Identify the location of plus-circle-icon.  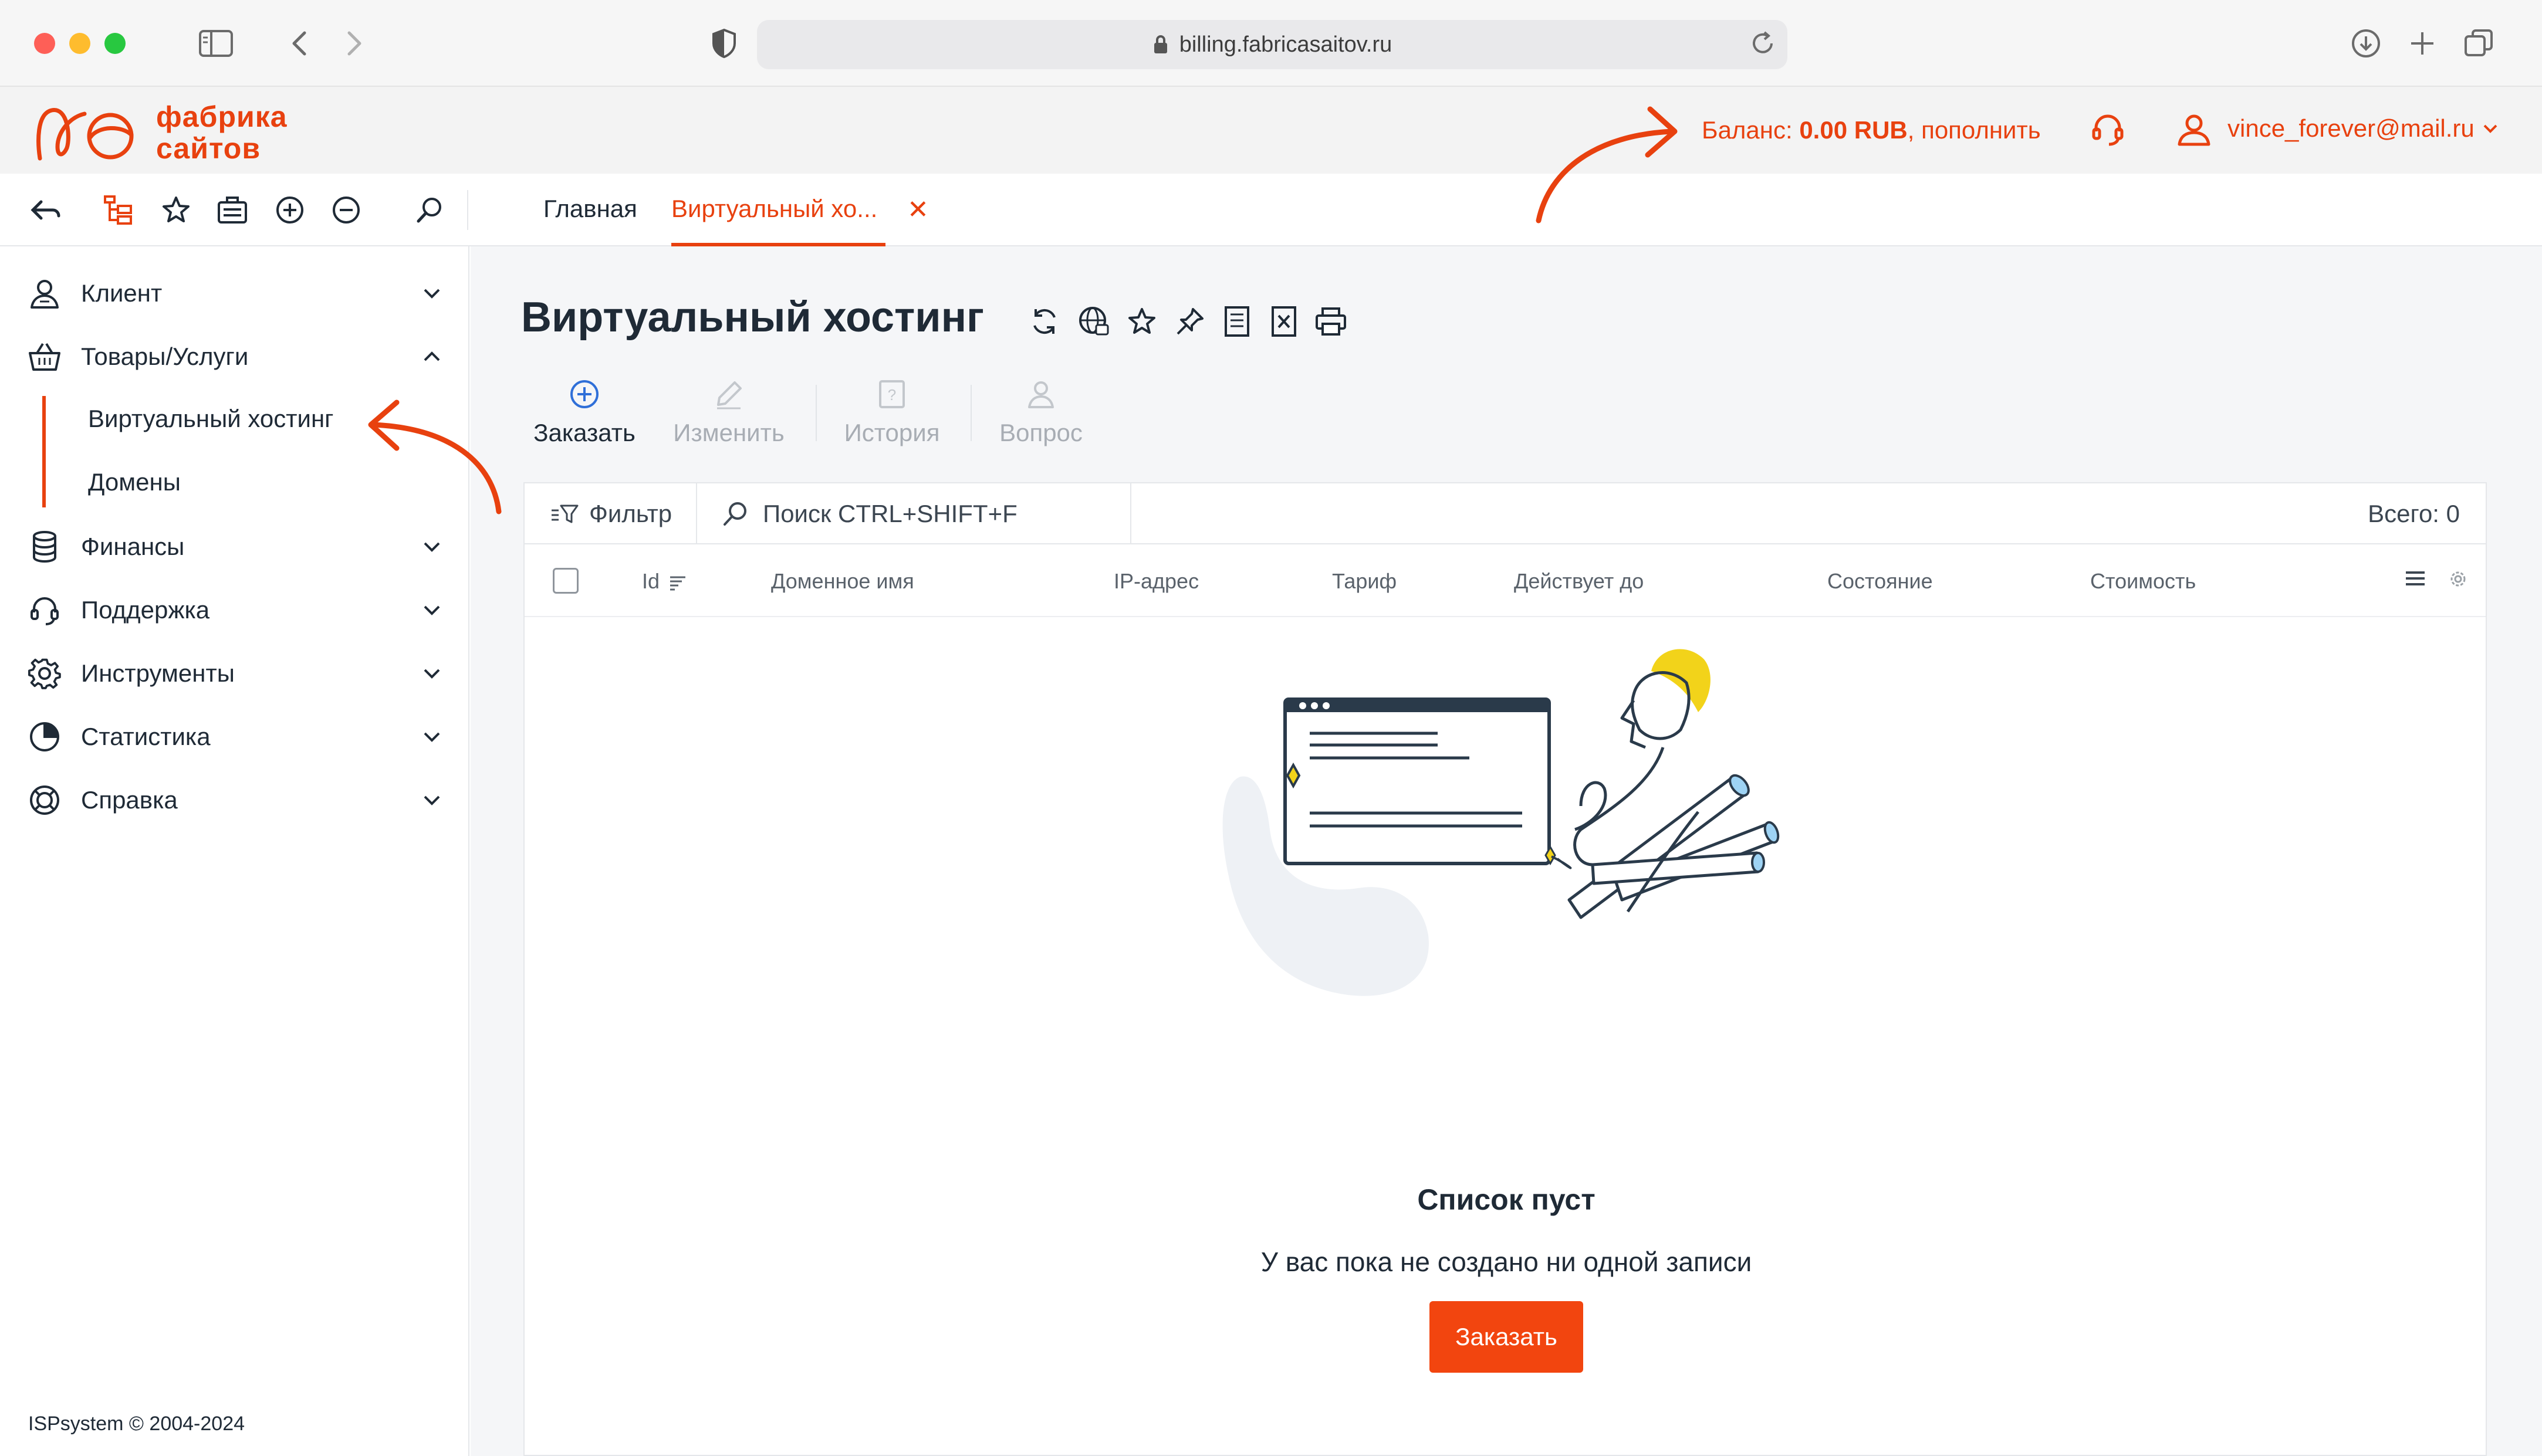
(584, 394).